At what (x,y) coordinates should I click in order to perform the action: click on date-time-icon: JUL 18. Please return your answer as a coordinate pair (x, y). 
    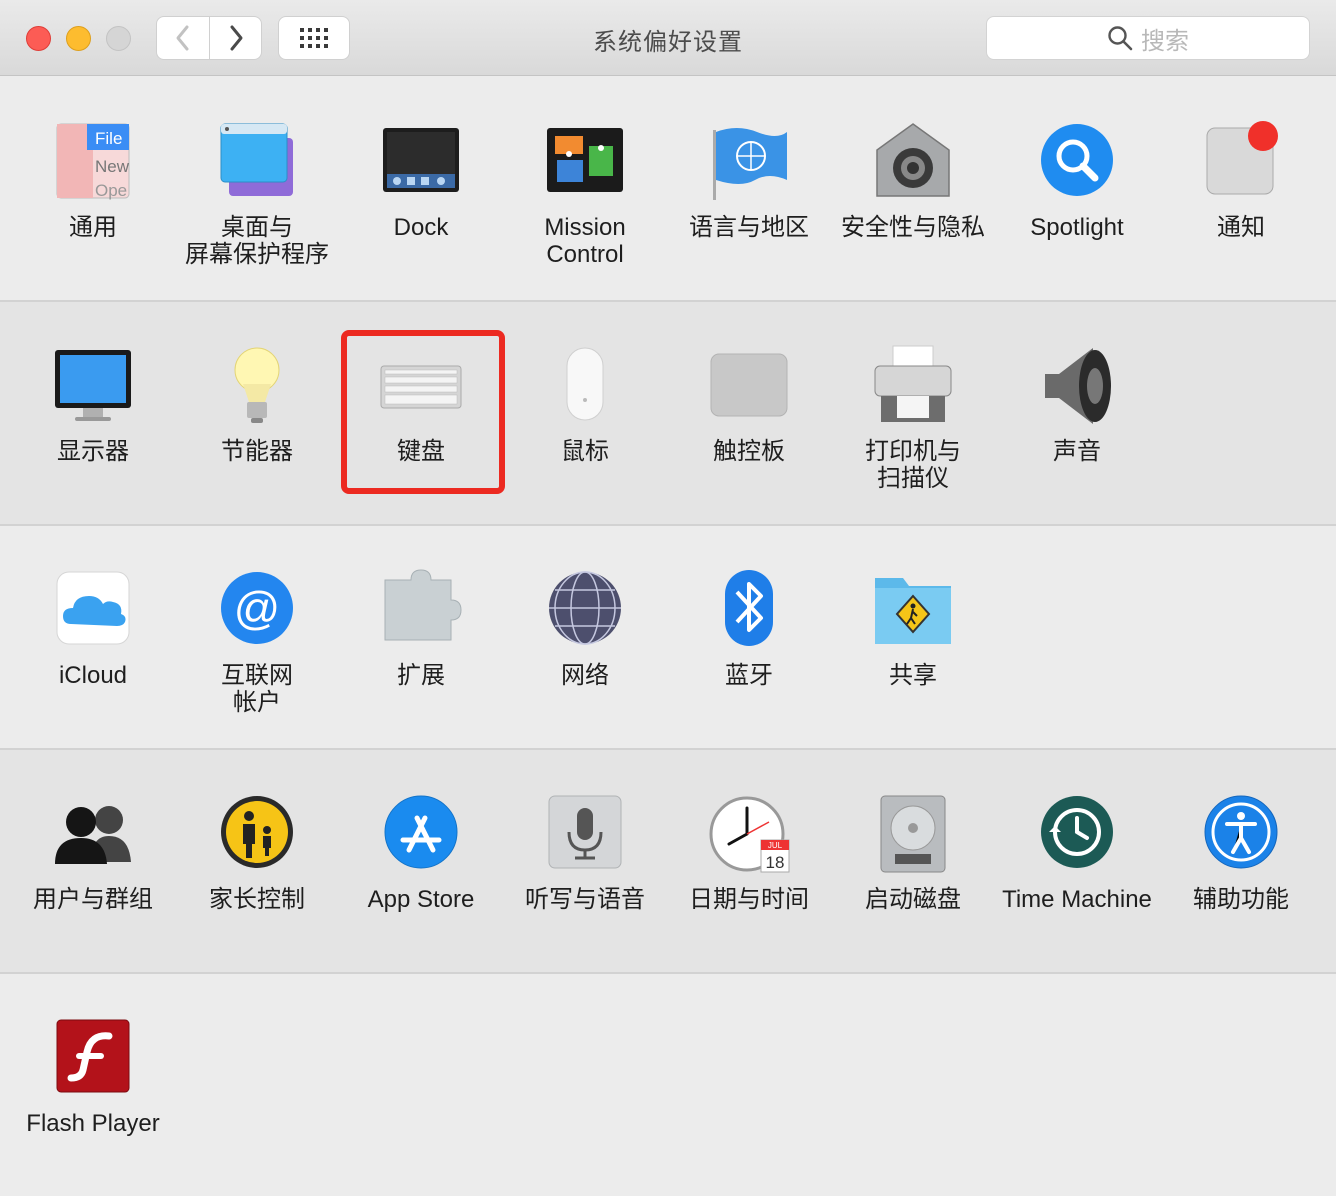
    Looking at the image, I should click on (749, 834).